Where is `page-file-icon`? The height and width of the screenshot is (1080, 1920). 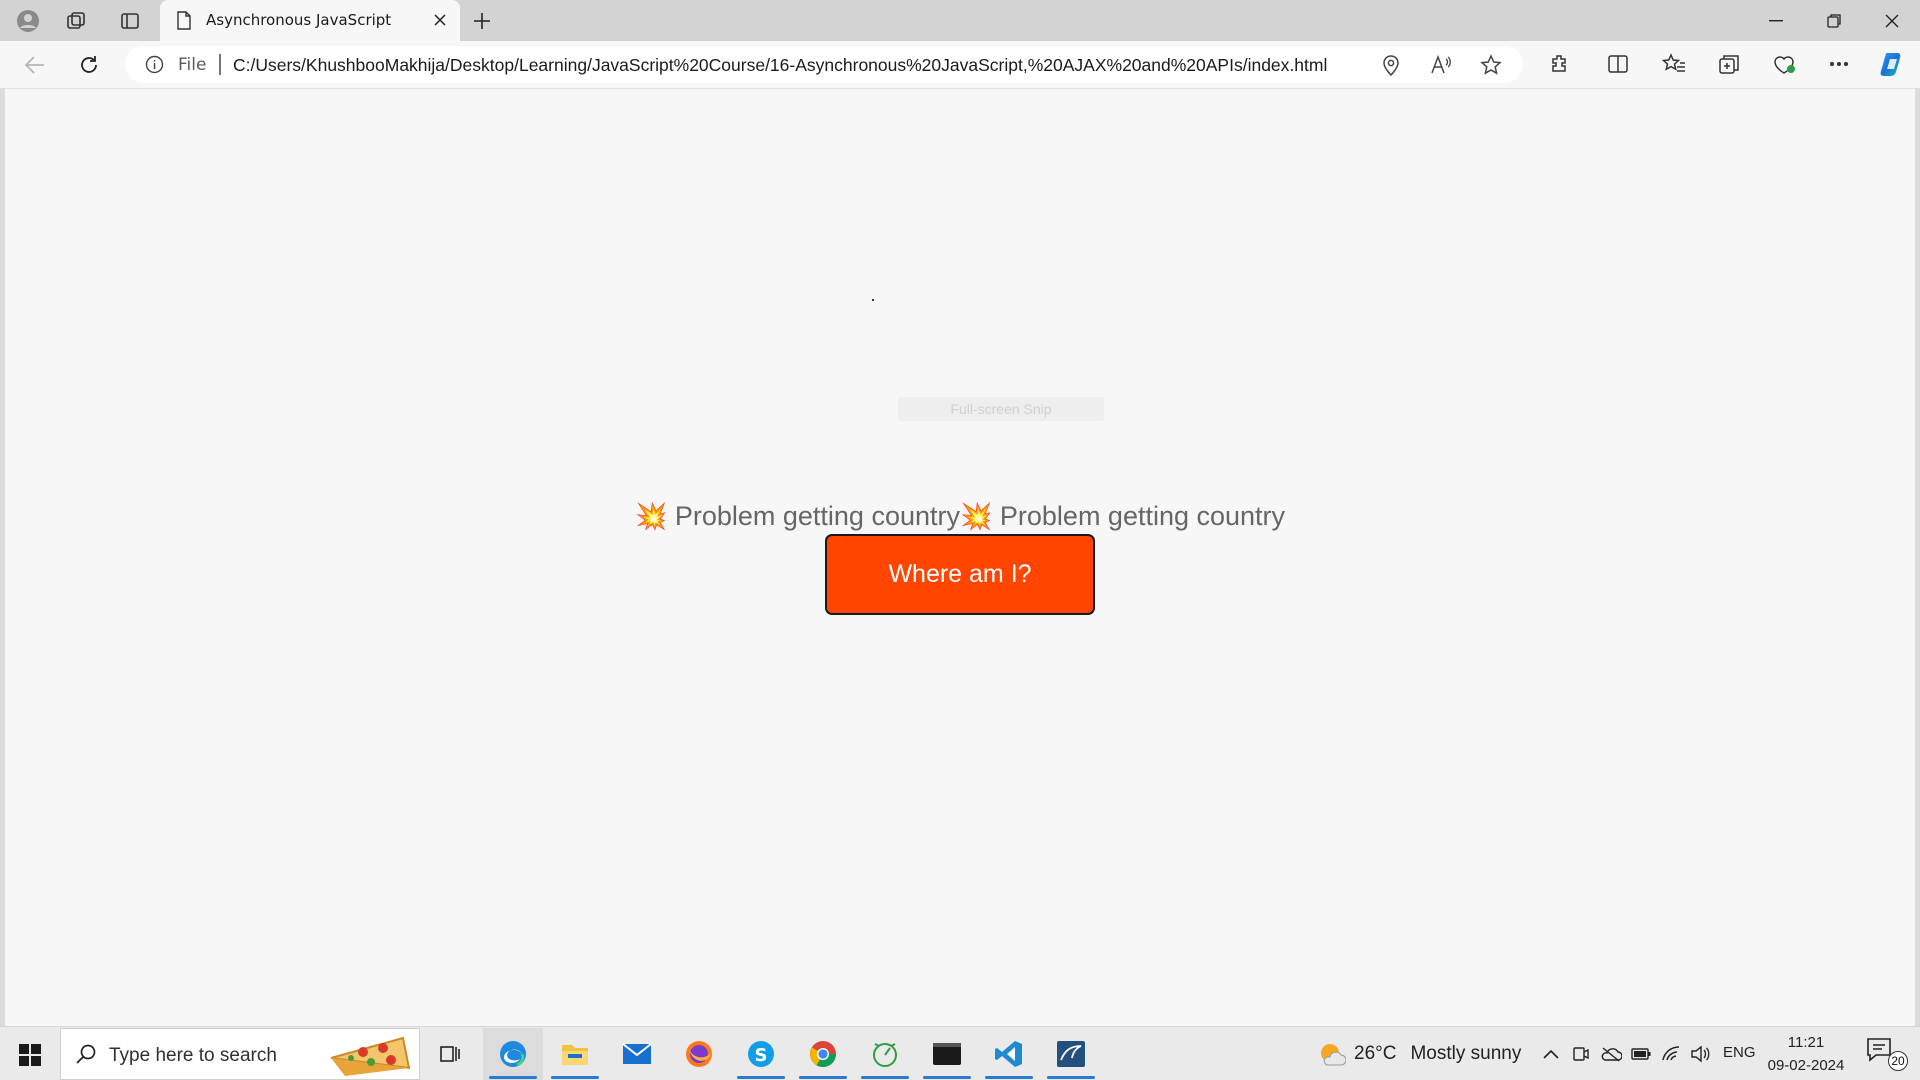
page-file-icon is located at coordinates (184, 22).